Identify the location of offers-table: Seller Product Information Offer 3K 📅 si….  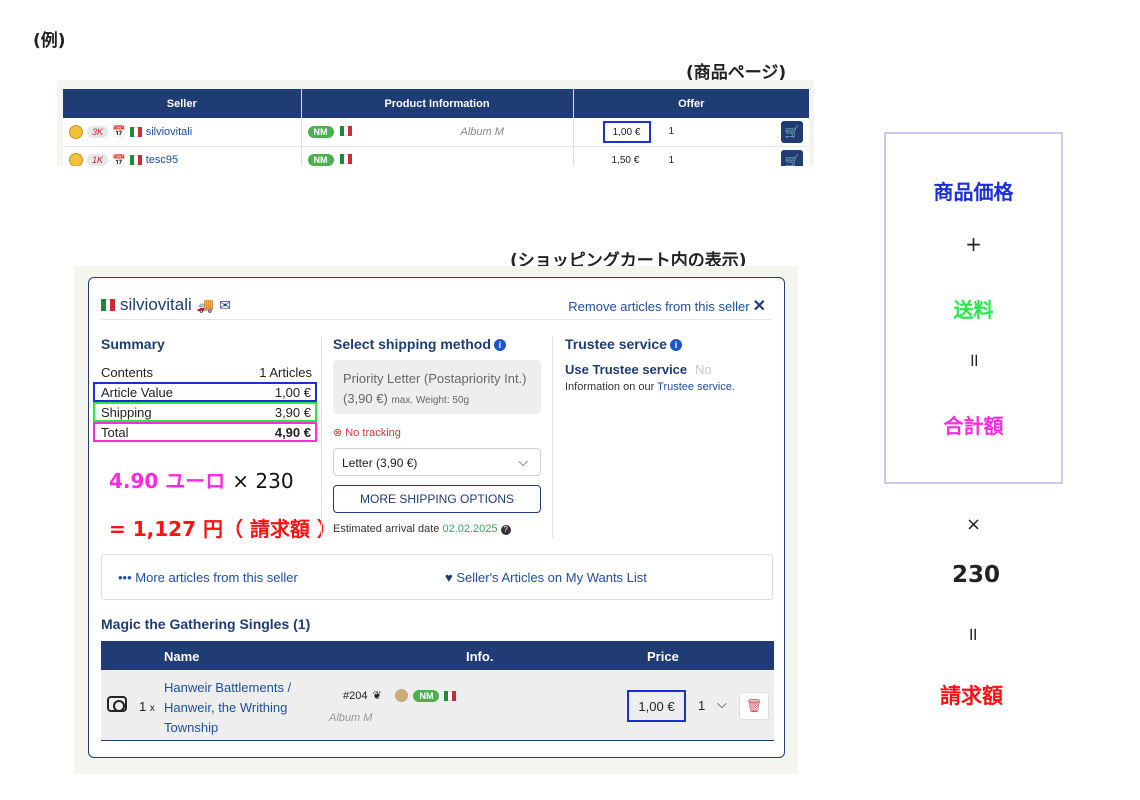
(436, 127).